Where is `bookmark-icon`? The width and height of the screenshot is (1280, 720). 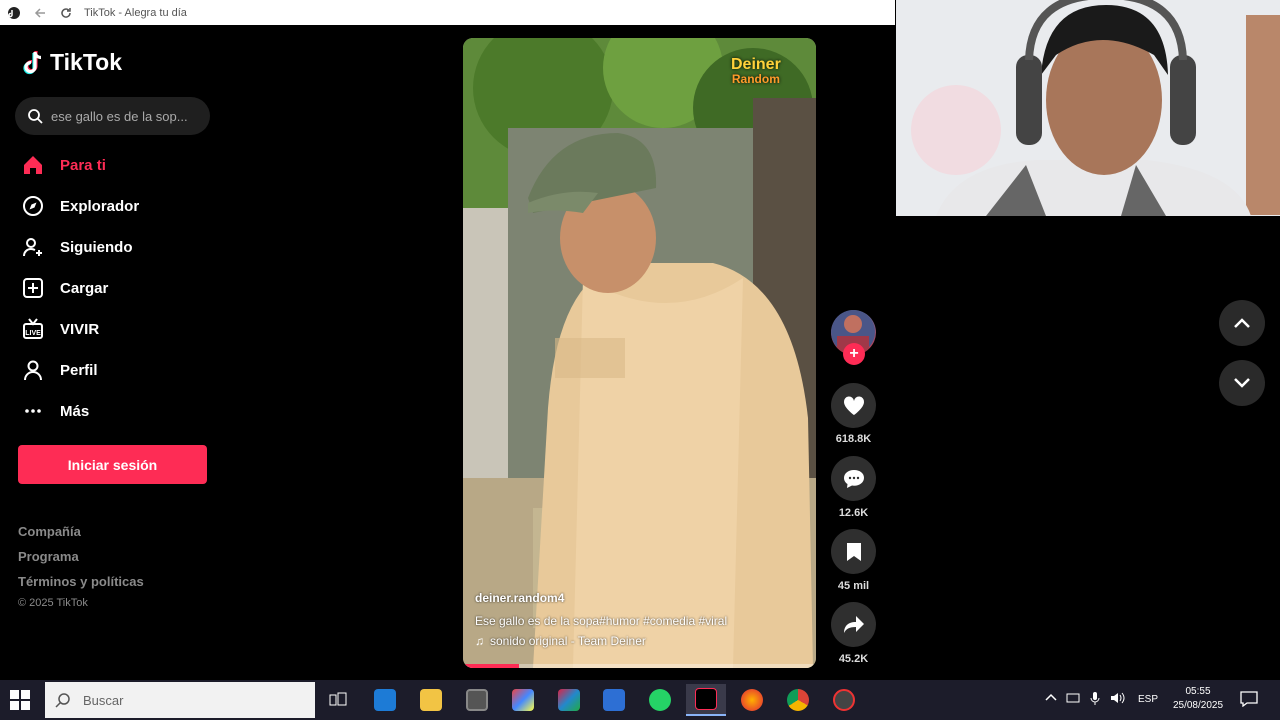
bookmark-icon is located at coordinates (853, 551).